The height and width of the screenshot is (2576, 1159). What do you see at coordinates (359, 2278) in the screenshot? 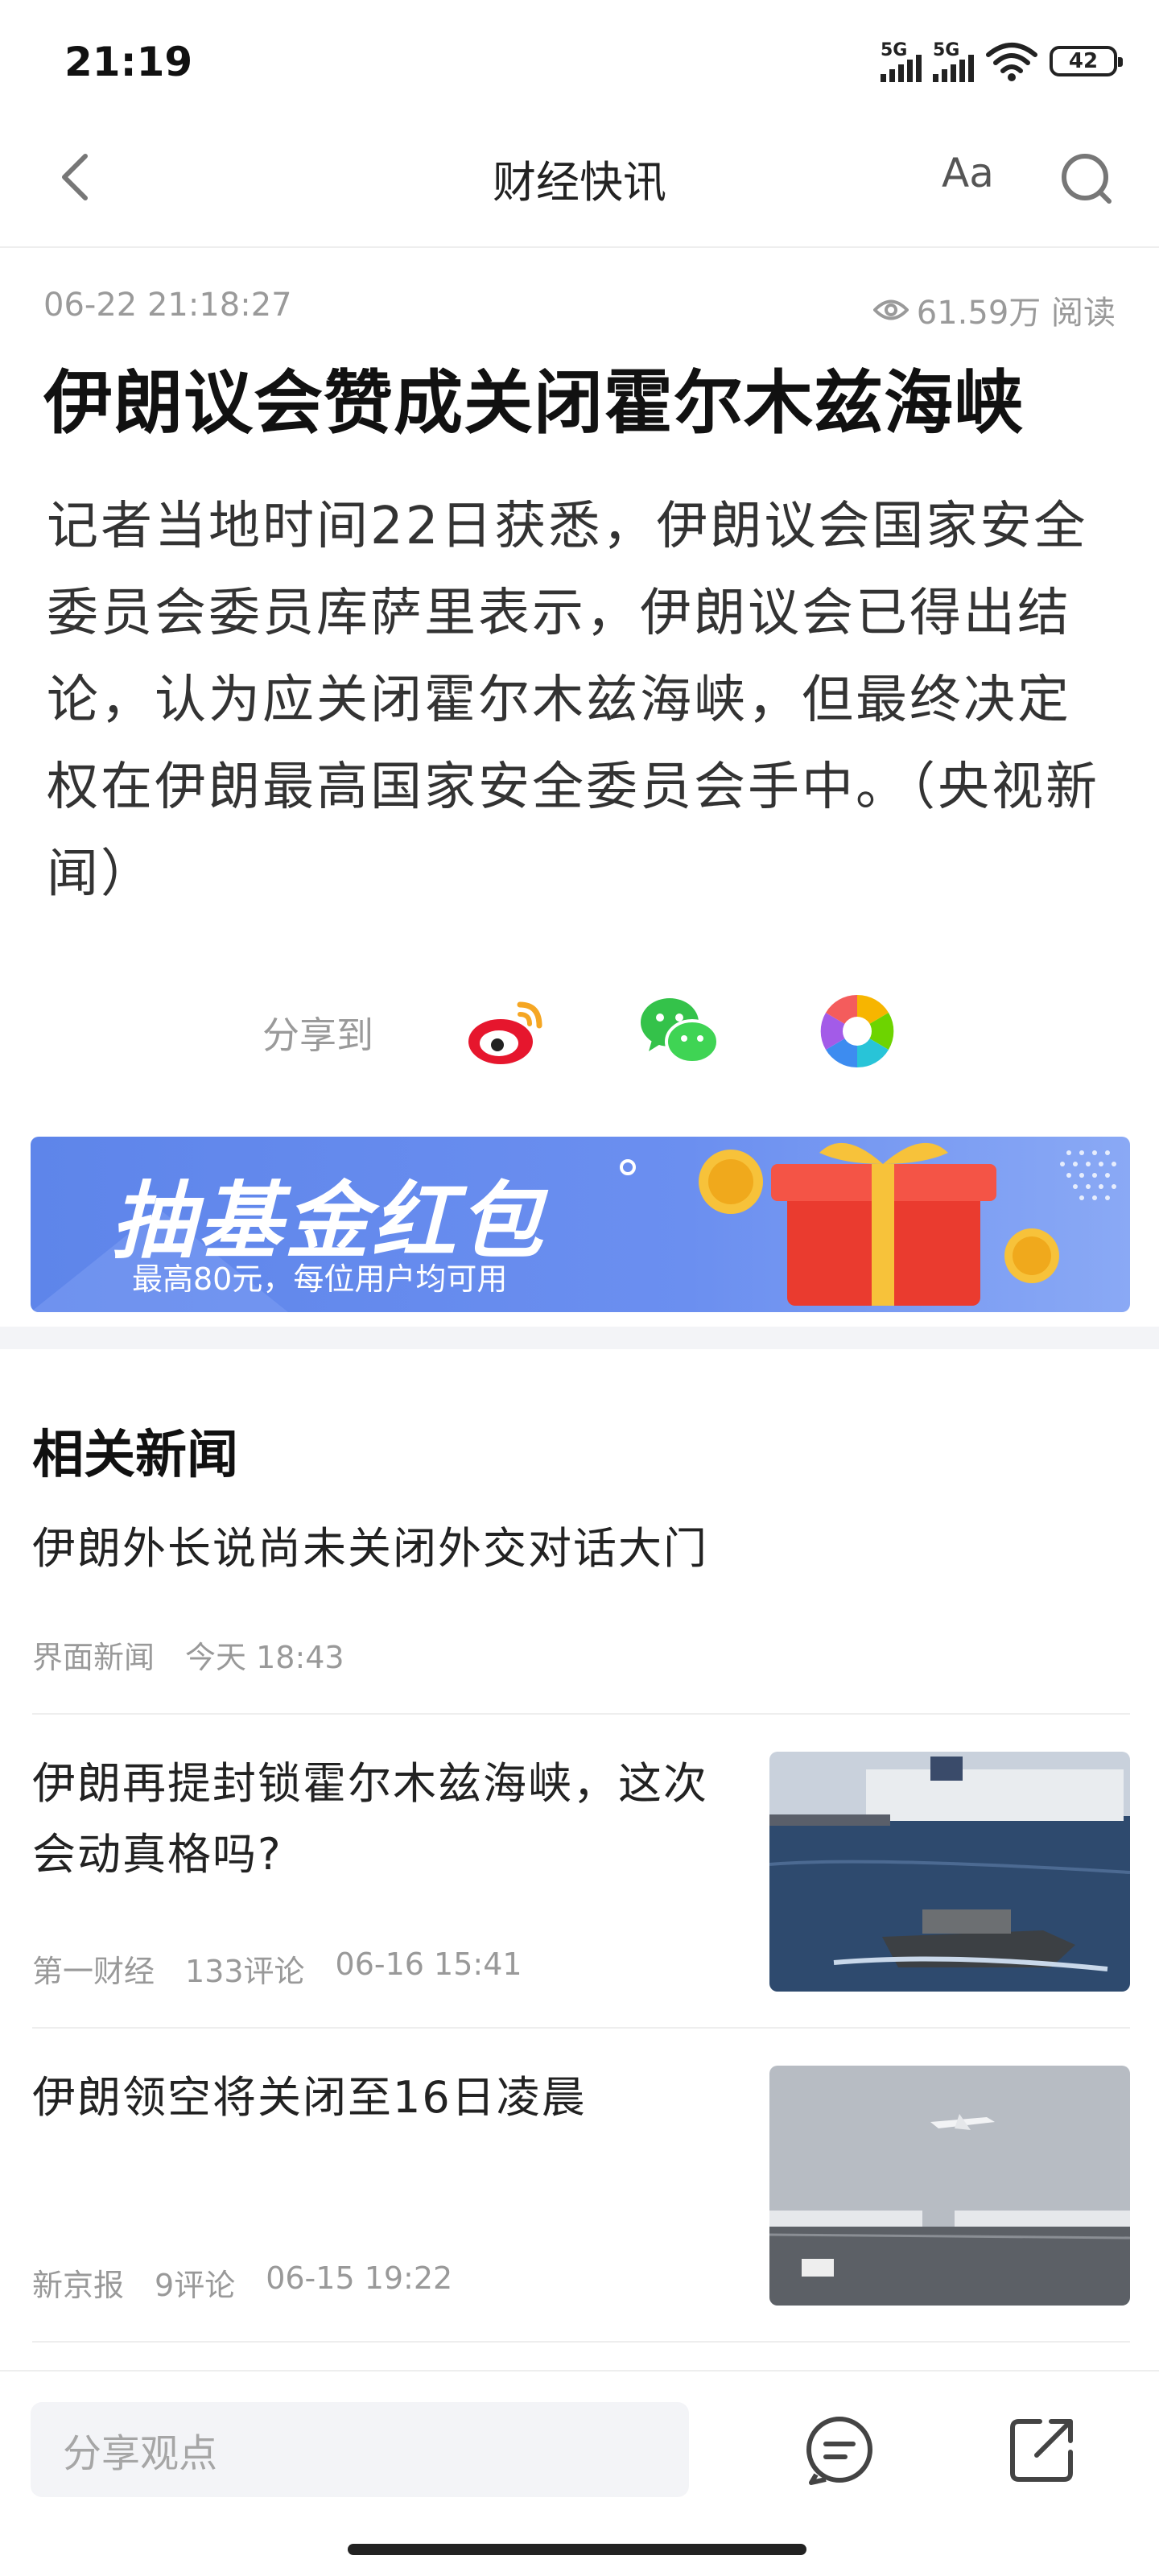
I see `news-time: 06-15 19:22` at bounding box center [359, 2278].